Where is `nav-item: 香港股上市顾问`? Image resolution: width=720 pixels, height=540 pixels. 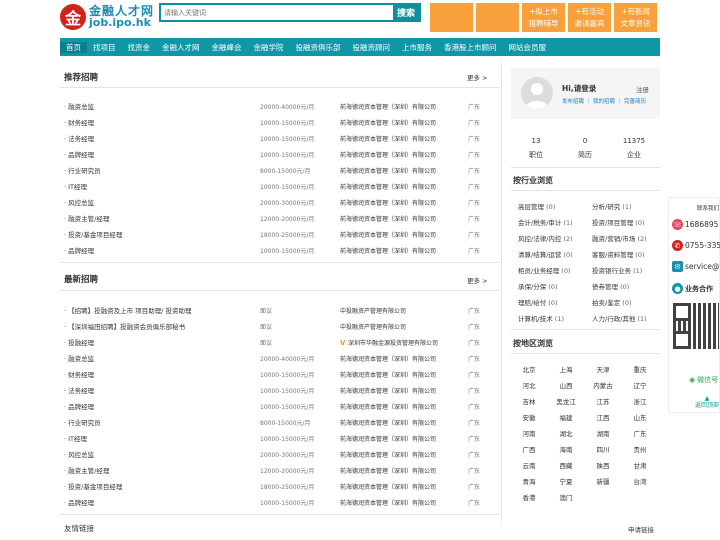
nav-item: 香港股上市顾问 is located at coordinates (470, 47).